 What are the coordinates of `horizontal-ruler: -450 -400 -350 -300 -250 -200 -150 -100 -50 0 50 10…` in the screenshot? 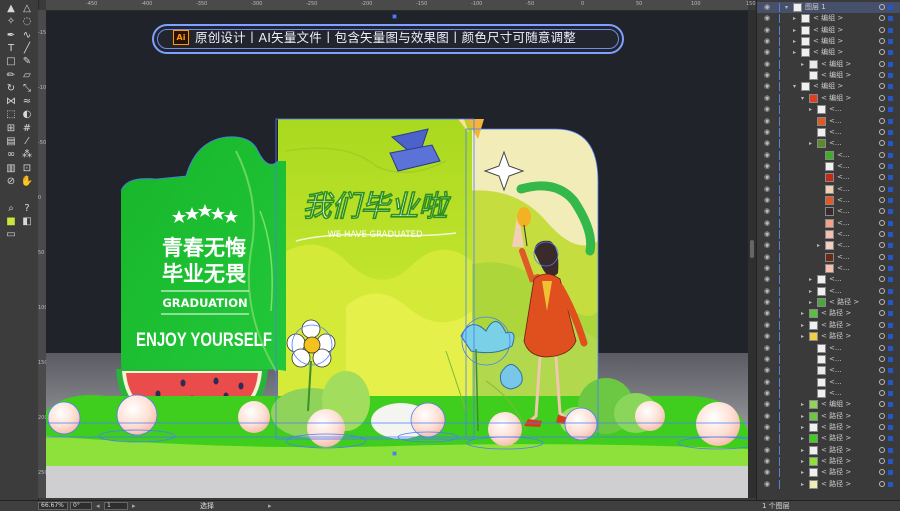 It's located at (401, 5).